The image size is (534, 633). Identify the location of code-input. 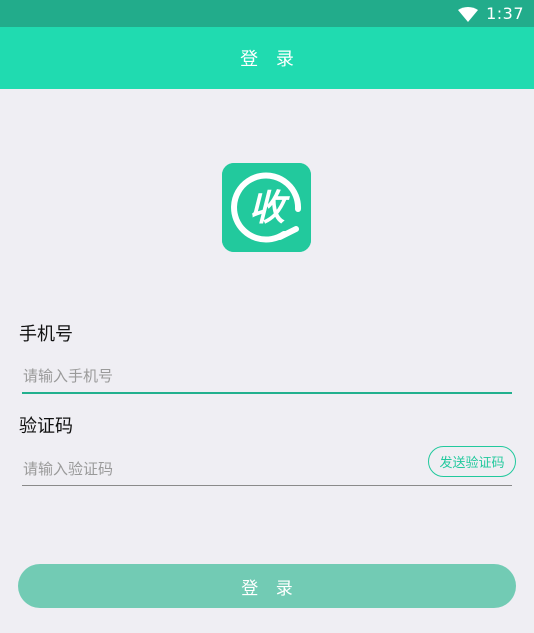
(222, 467).